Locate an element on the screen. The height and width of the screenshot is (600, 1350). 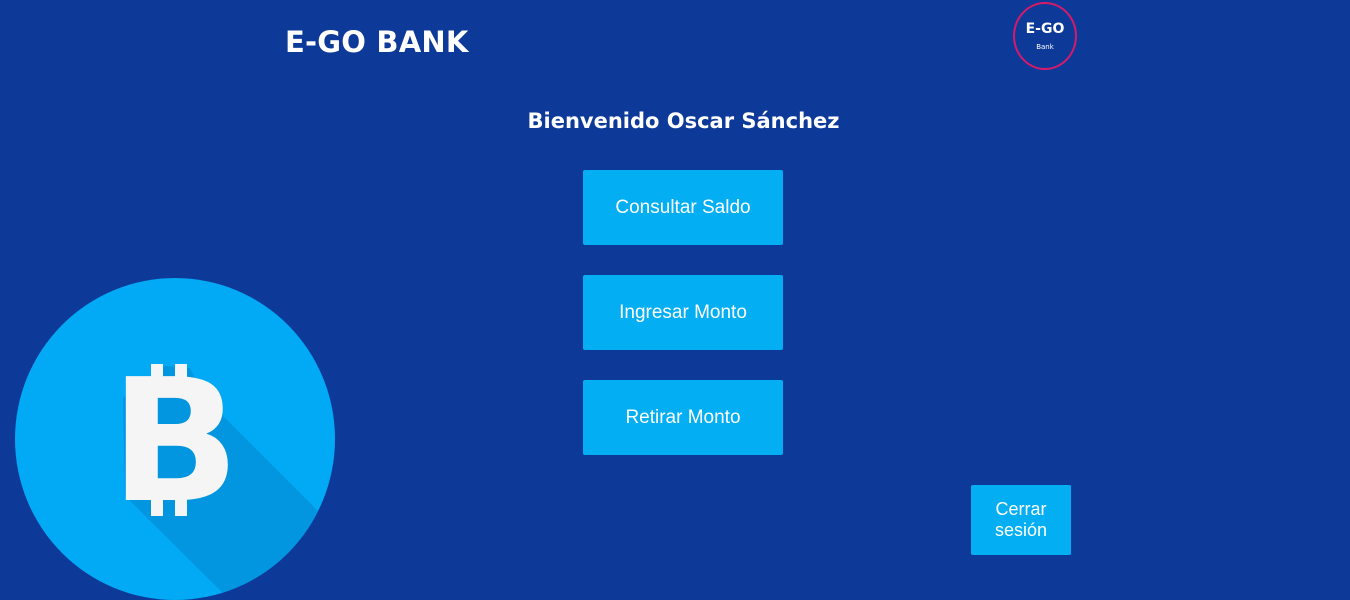
check-balance-button: Consultar Saldo is located at coordinates (683, 207).